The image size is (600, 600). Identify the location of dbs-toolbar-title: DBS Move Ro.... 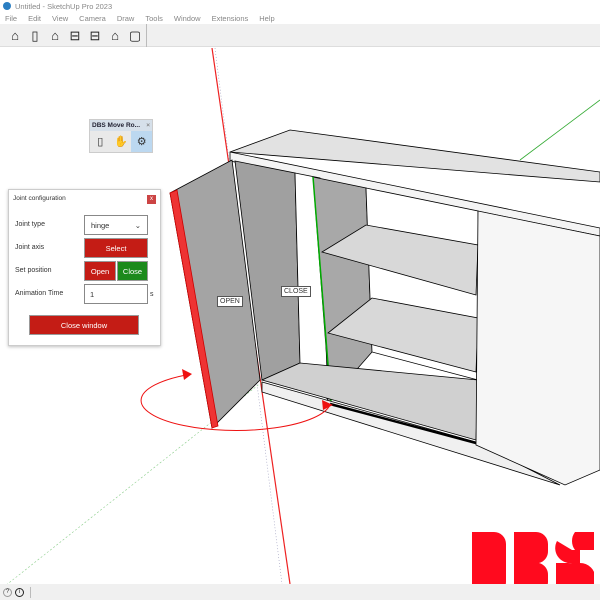
(116, 125).